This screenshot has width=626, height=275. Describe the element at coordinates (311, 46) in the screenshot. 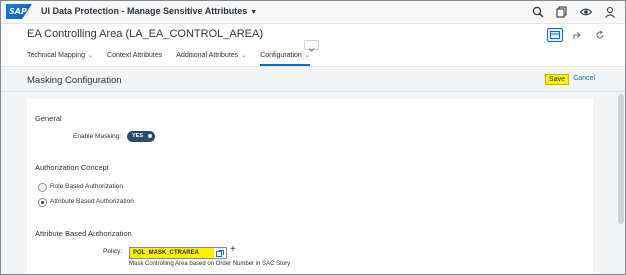

I see `collapse-header-button` at that location.